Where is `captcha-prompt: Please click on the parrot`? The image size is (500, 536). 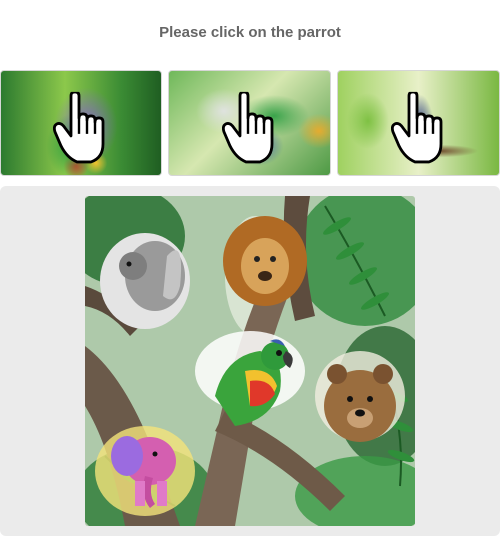
captcha-prompt: Please click on the parrot is located at coordinates (250, 32).